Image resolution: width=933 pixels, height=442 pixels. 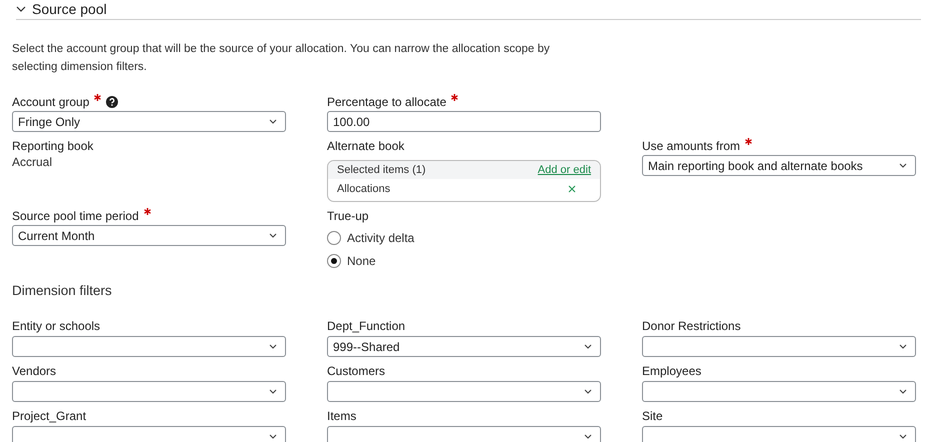 I want to click on help-icon, so click(x=112, y=102).